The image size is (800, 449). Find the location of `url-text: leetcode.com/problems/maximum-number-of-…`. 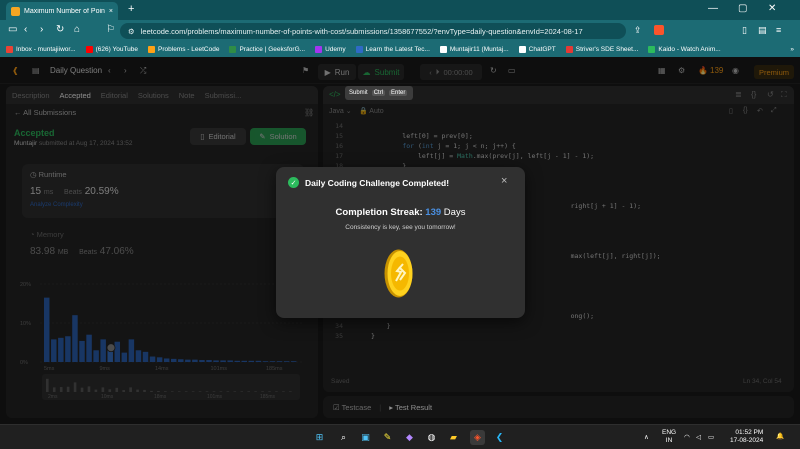

url-text: leetcode.com/problems/maximum-number-of-… is located at coordinates (361, 31).